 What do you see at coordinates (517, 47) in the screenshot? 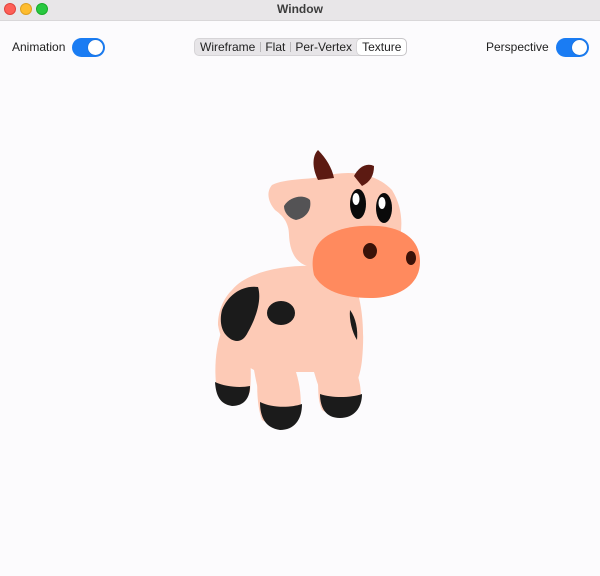
I see `perspective-label: Perspective` at bounding box center [517, 47].